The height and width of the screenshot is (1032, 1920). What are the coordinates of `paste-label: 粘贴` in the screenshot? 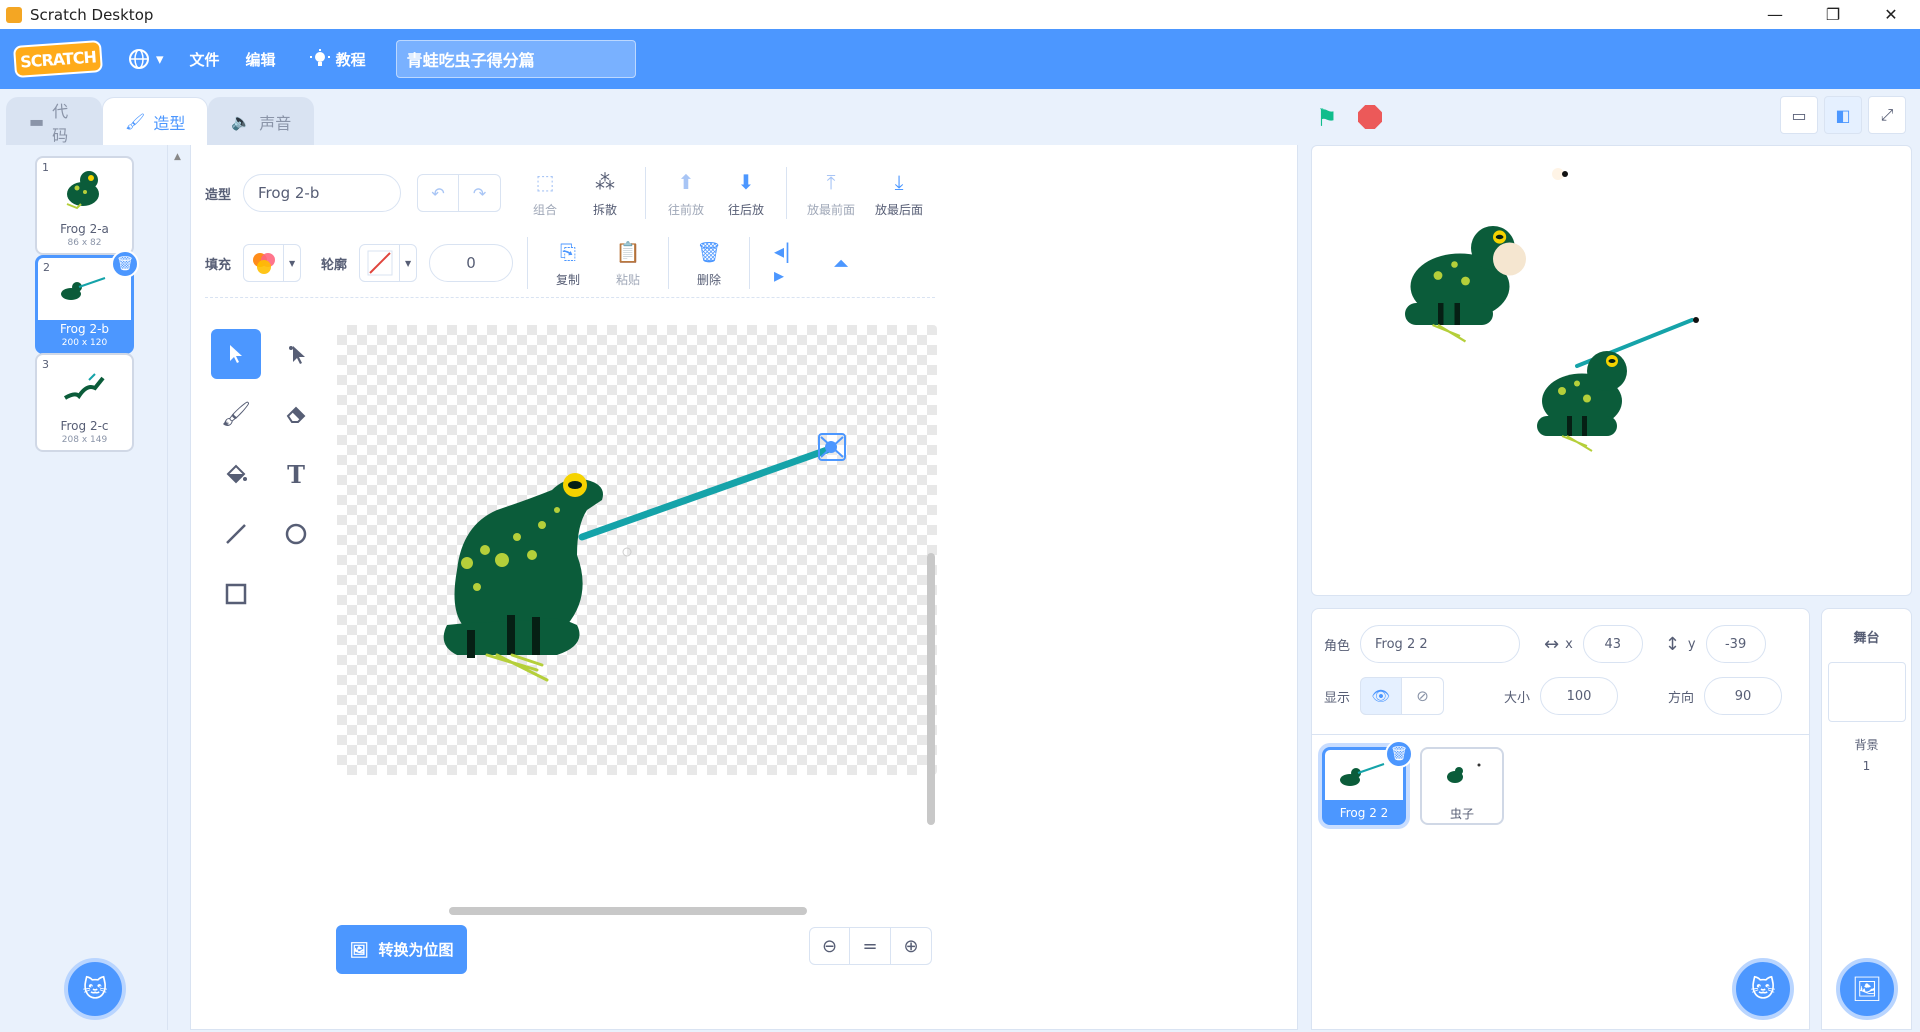 It's located at (628, 279).